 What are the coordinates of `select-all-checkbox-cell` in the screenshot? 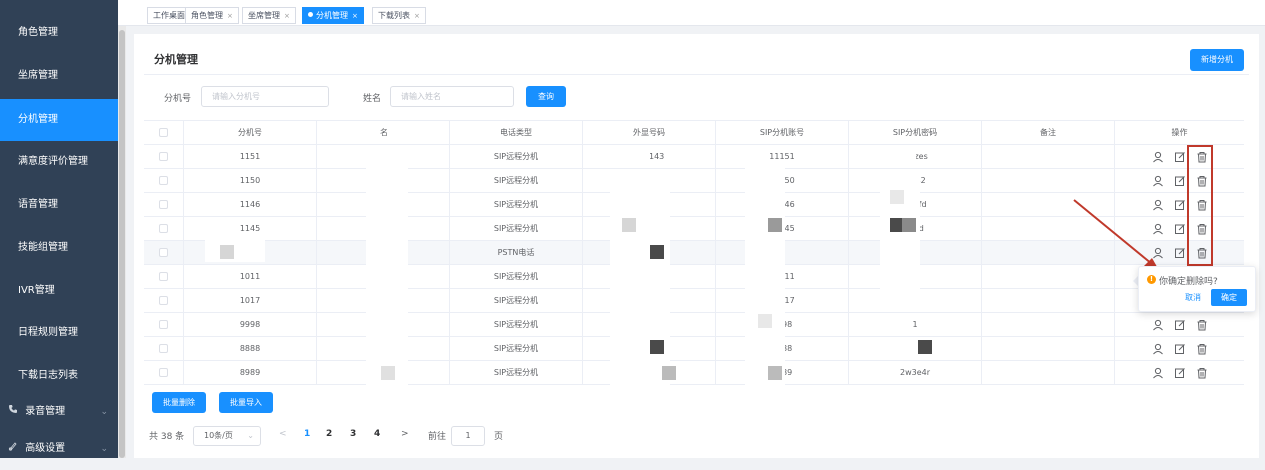 It's located at (164, 133).